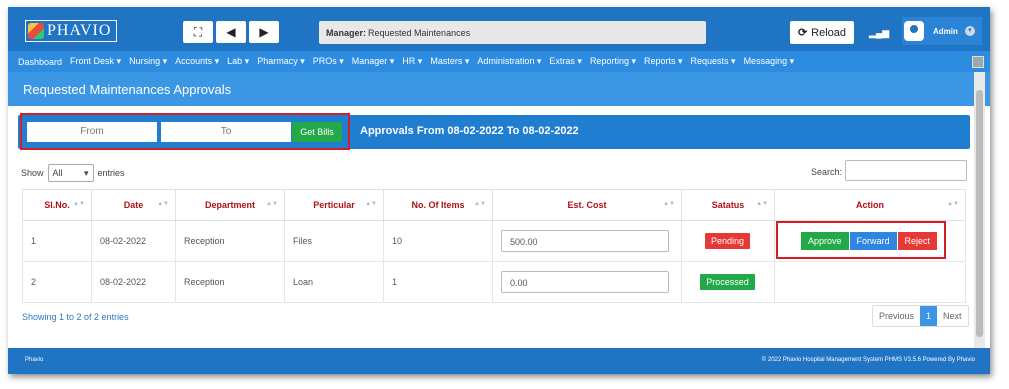  What do you see at coordinates (185, 131) in the screenshot?
I see `highlight-date-filter` at bounding box center [185, 131].